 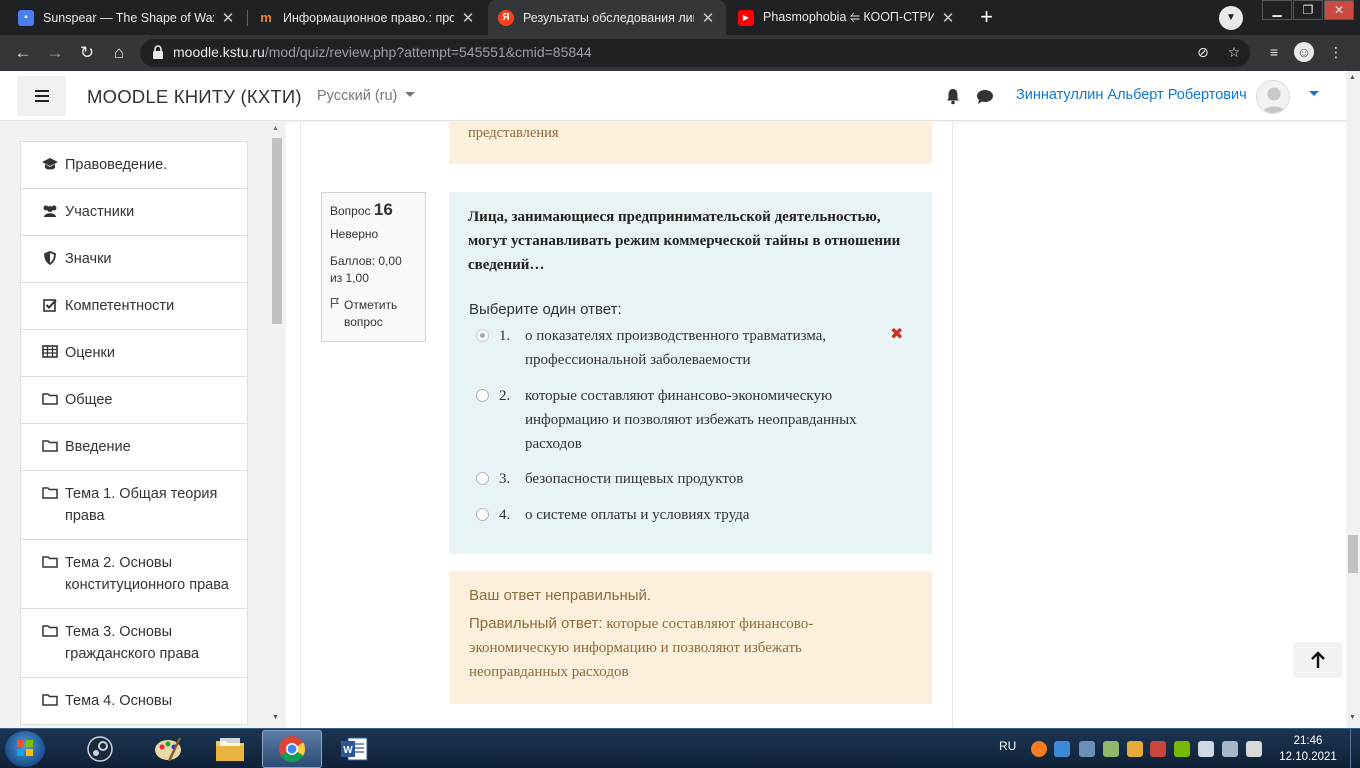 I want to click on flag-tray-icon, so click(x=1254, y=749).